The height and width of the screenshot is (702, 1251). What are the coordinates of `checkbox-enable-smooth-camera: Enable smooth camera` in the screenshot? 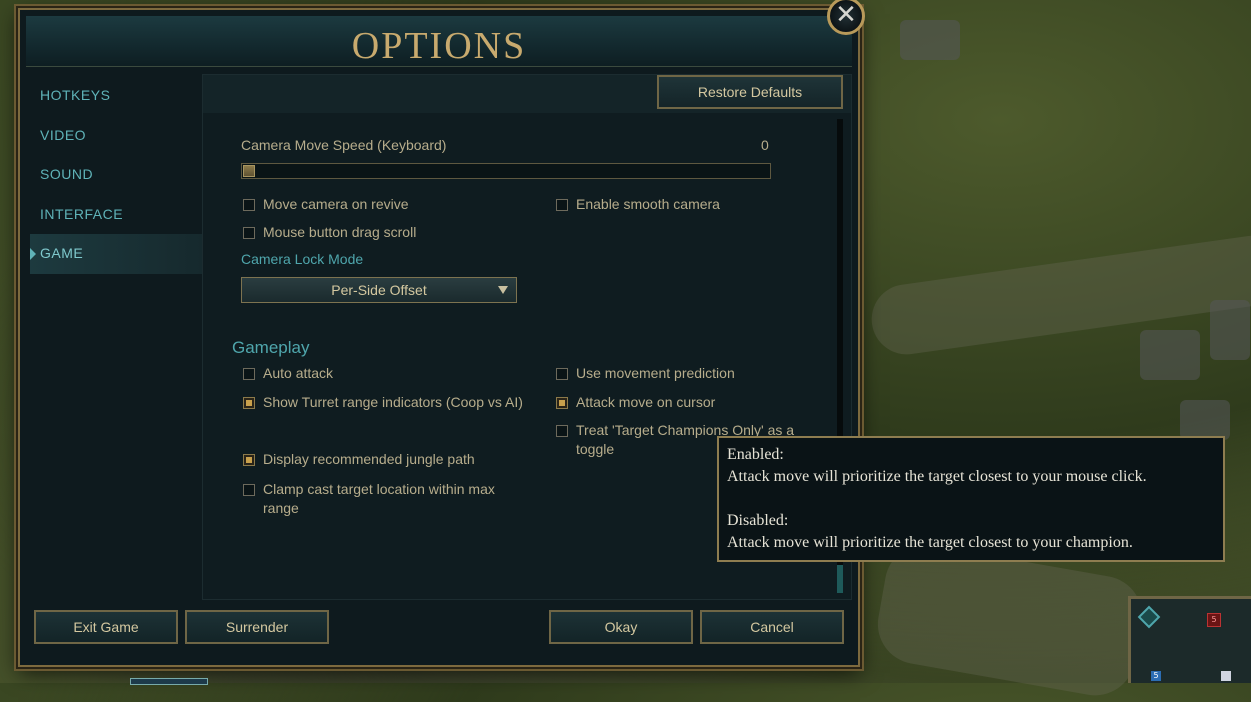 It's located at (638, 204).